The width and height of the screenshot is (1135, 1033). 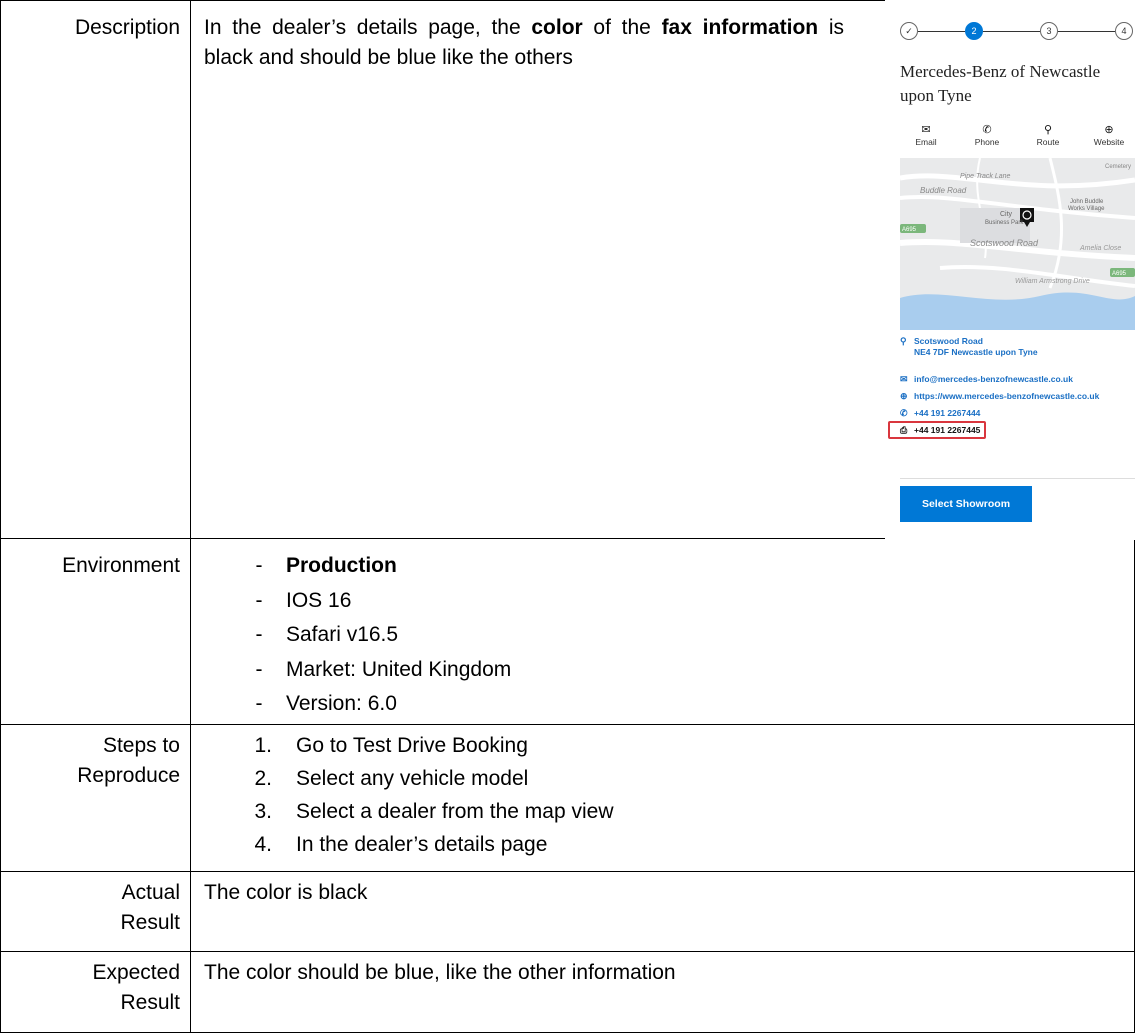 What do you see at coordinates (1118, 167) in the screenshot?
I see `svg-text: Cemetery` at bounding box center [1118, 167].